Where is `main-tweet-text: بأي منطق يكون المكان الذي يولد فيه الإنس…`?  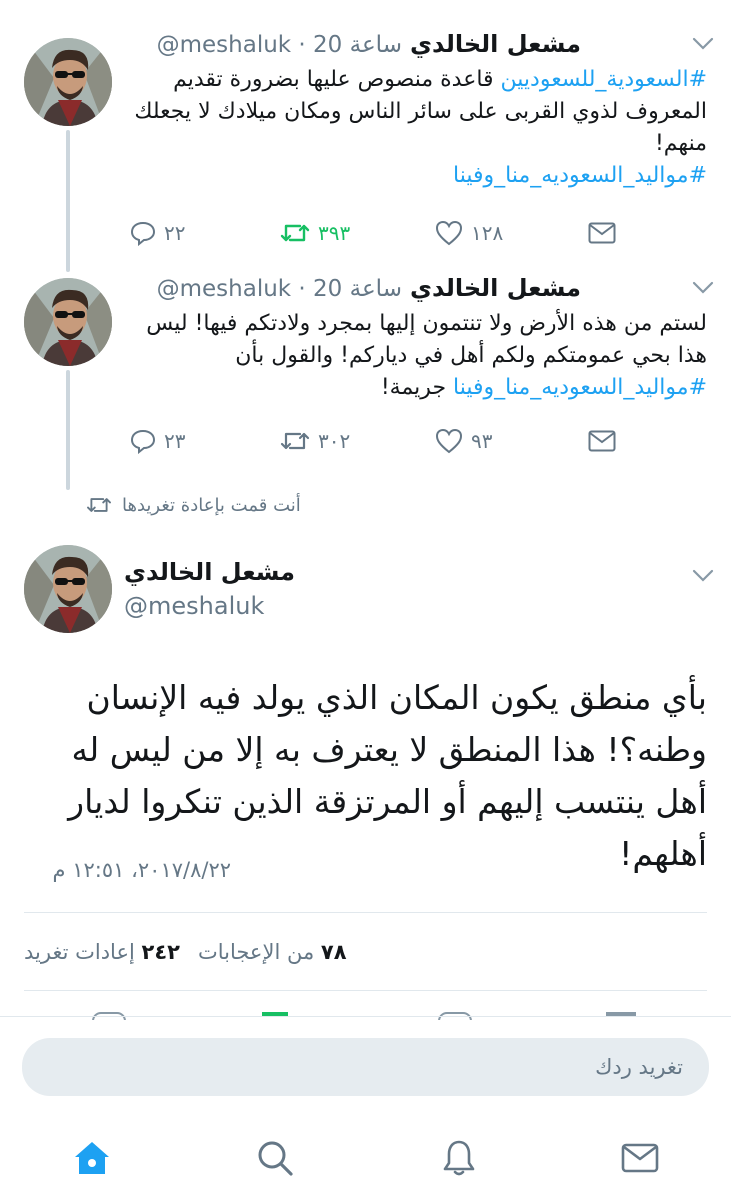
main-tweet-text: بأي منطق يكون المكان الذي يولد فيه الإنس… is located at coordinates (387, 775).